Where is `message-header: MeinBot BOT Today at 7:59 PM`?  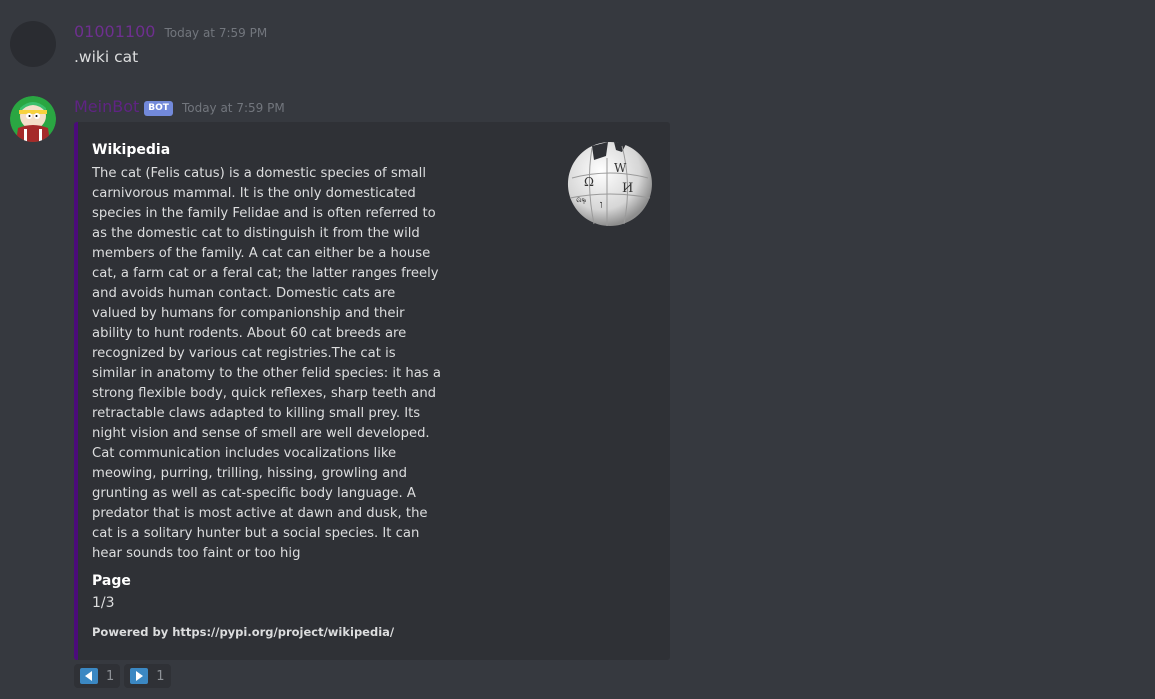
message-header: MeinBot BOT Today at 7:59 PM is located at coordinates (179, 107).